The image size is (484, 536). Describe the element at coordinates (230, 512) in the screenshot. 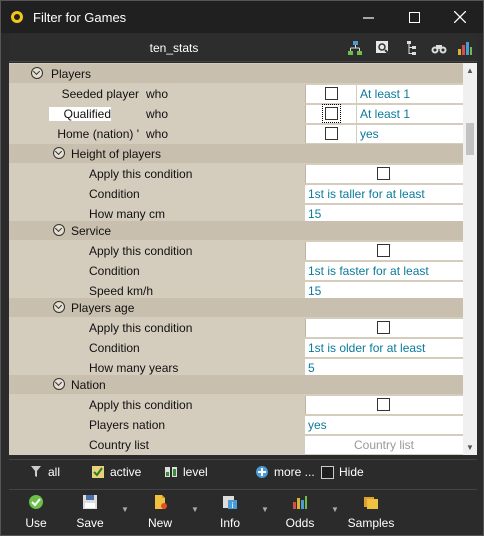

I see `info-button: i Info` at that location.